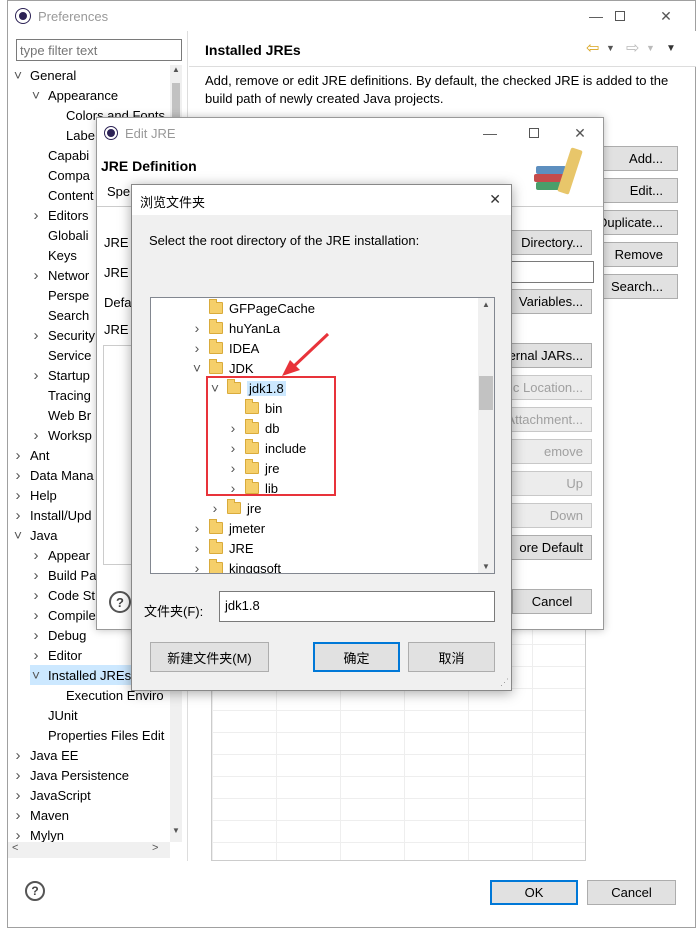 The image size is (696, 928). What do you see at coordinates (228, 528) in the screenshot?
I see `folder-tree-item: › jmeter` at bounding box center [228, 528].